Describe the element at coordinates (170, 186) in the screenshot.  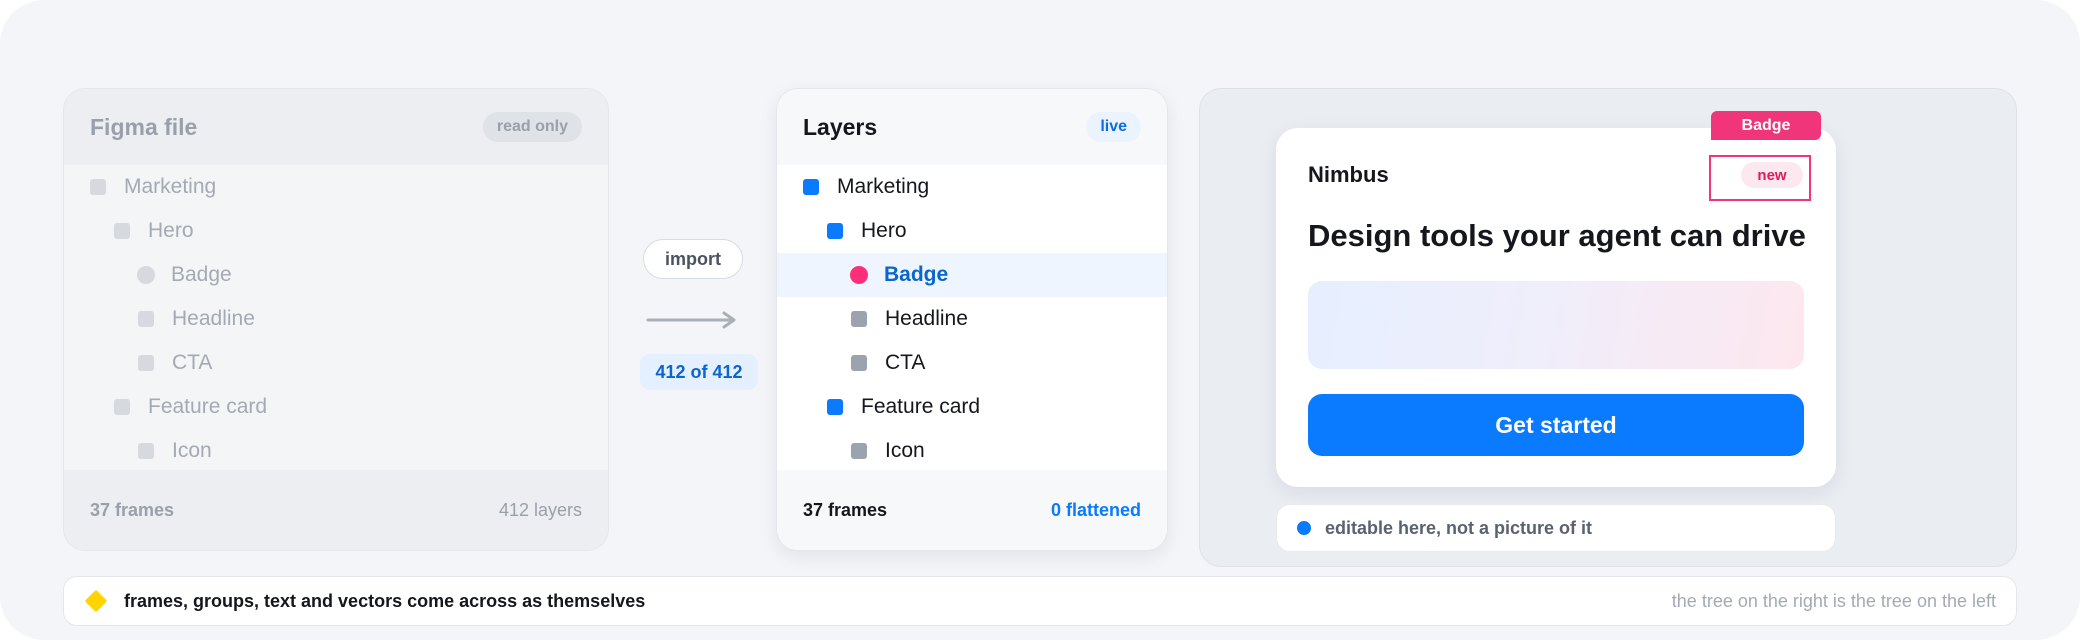
I see `tree-item-label: Marketing` at that location.